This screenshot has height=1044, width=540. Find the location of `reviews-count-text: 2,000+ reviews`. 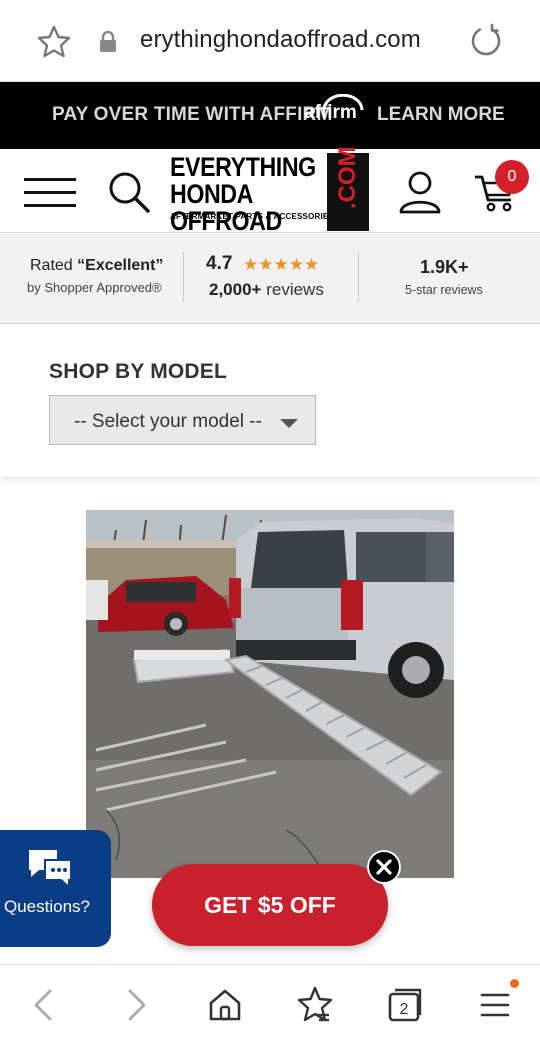

reviews-count-text: 2,000+ reviews is located at coordinates (266, 290).